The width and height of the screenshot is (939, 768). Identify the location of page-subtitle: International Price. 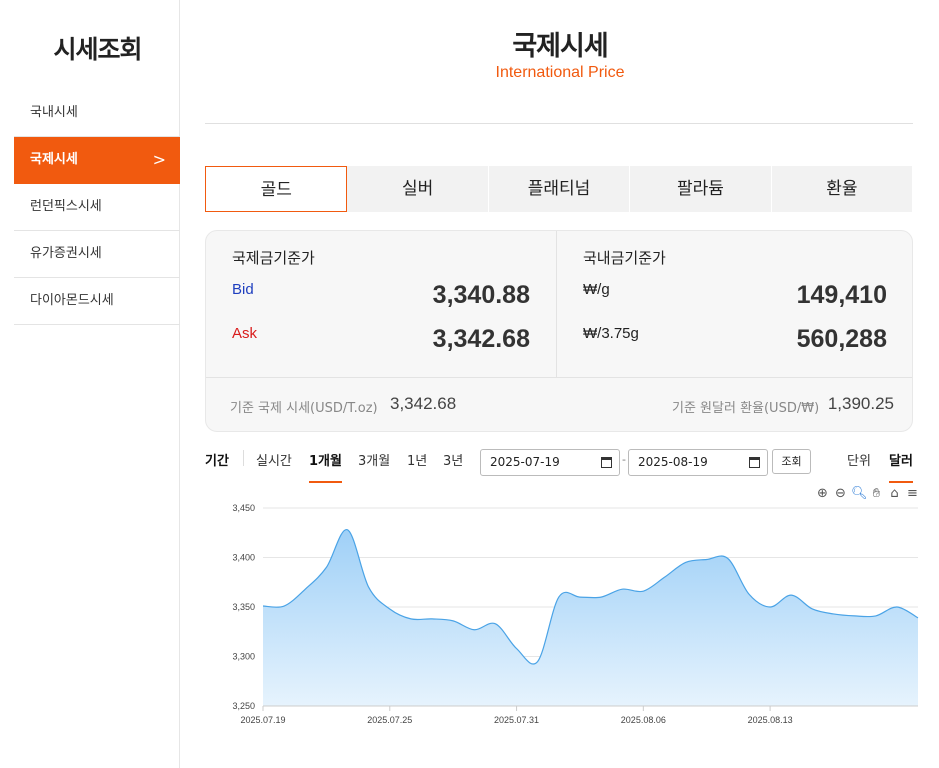
(560, 72).